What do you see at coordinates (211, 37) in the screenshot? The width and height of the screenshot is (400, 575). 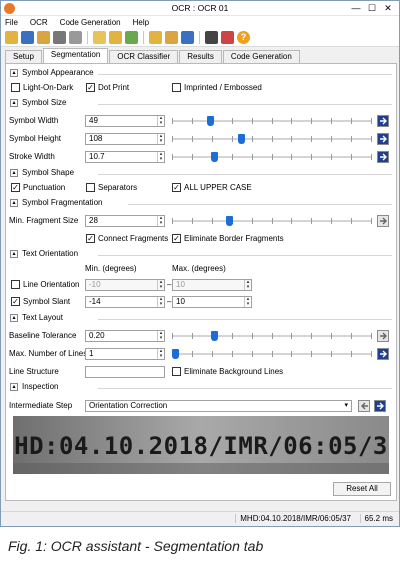 I see `text-check-icon` at bounding box center [211, 37].